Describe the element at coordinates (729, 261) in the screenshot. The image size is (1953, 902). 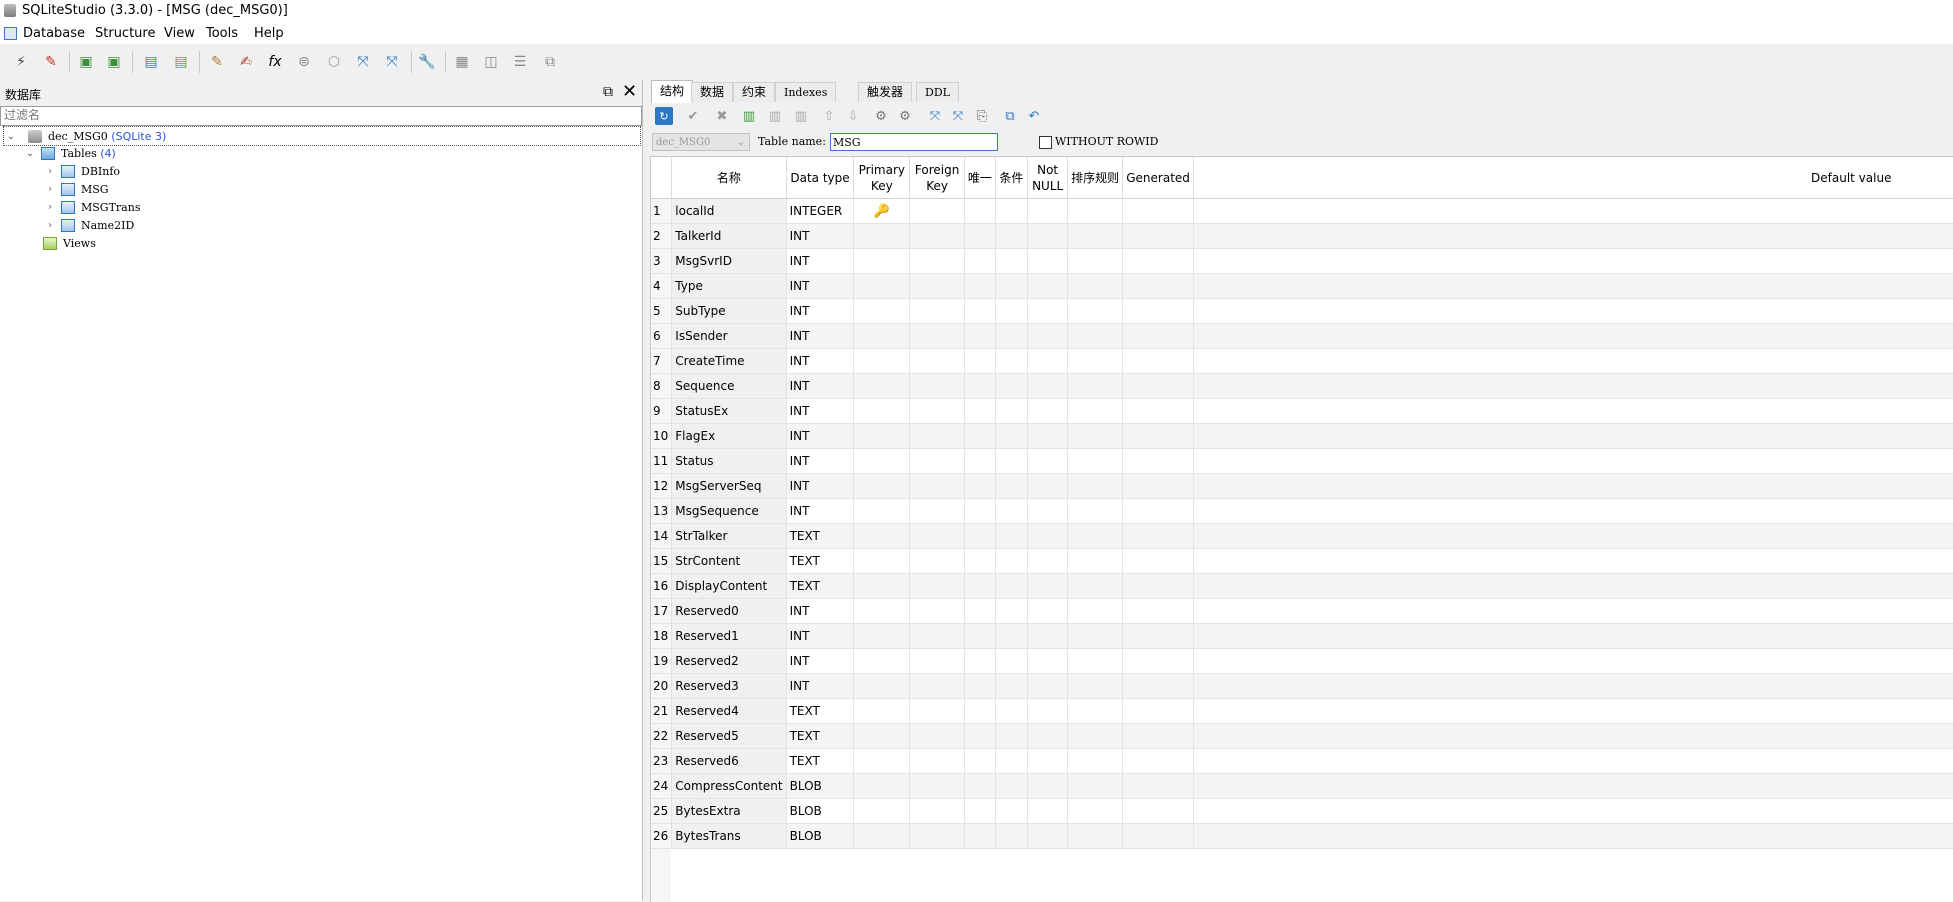
I see `column-name-cell: MsgSvrID` at that location.